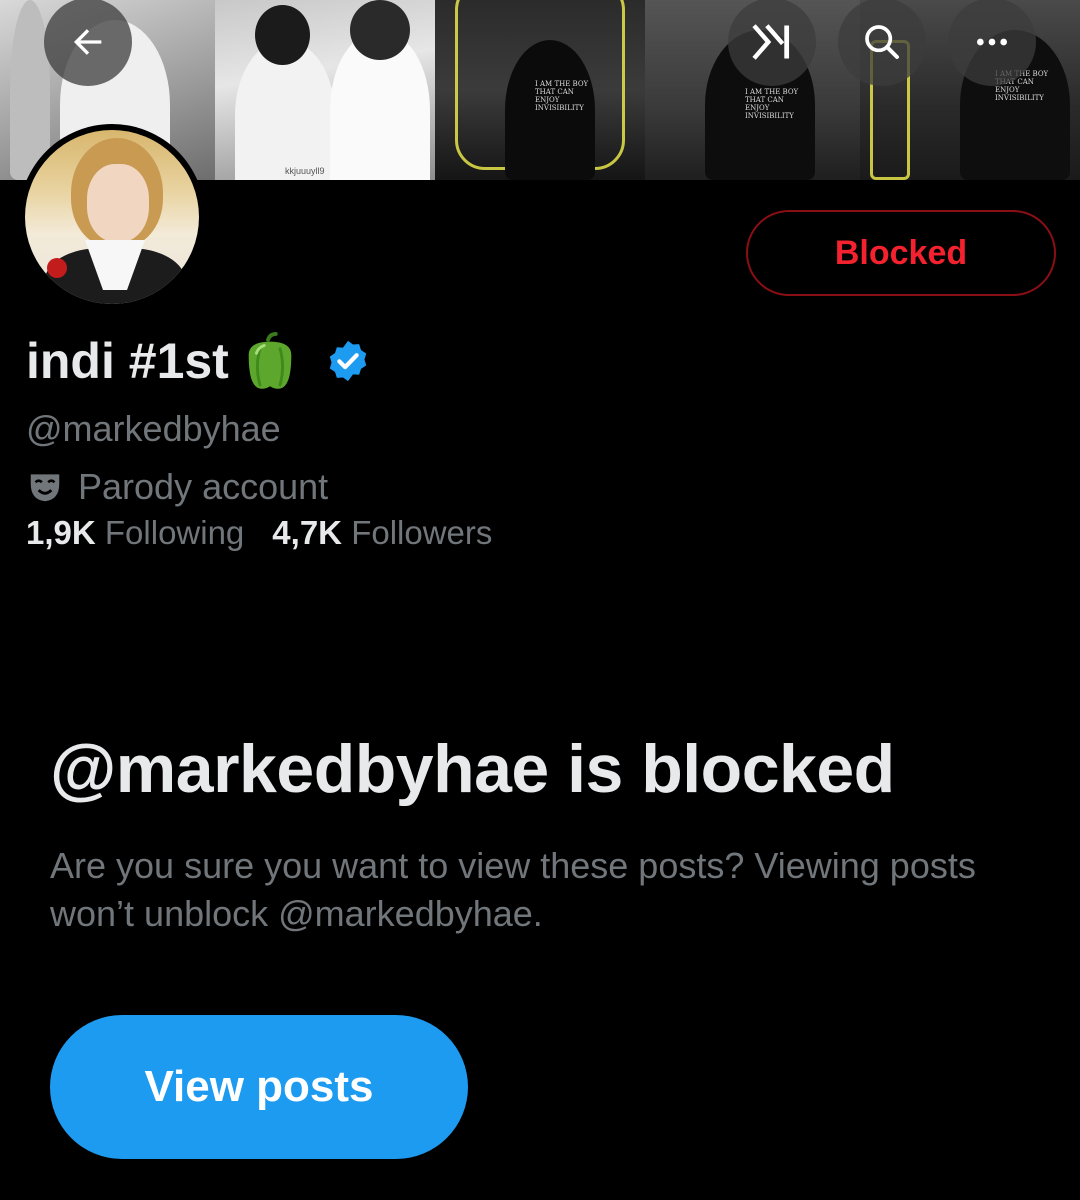  I want to click on verified-badge-icon, so click(348, 361).